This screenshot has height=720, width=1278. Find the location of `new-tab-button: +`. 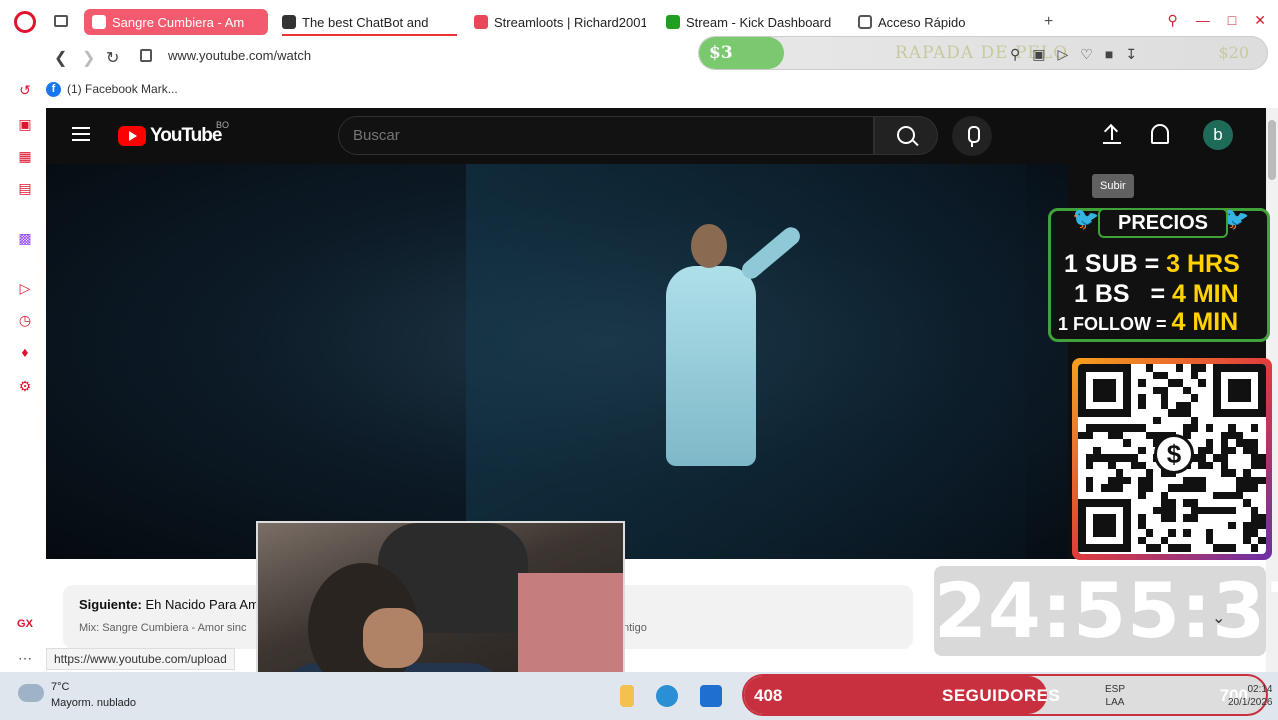

new-tab-button: + is located at coordinates (1048, 22).